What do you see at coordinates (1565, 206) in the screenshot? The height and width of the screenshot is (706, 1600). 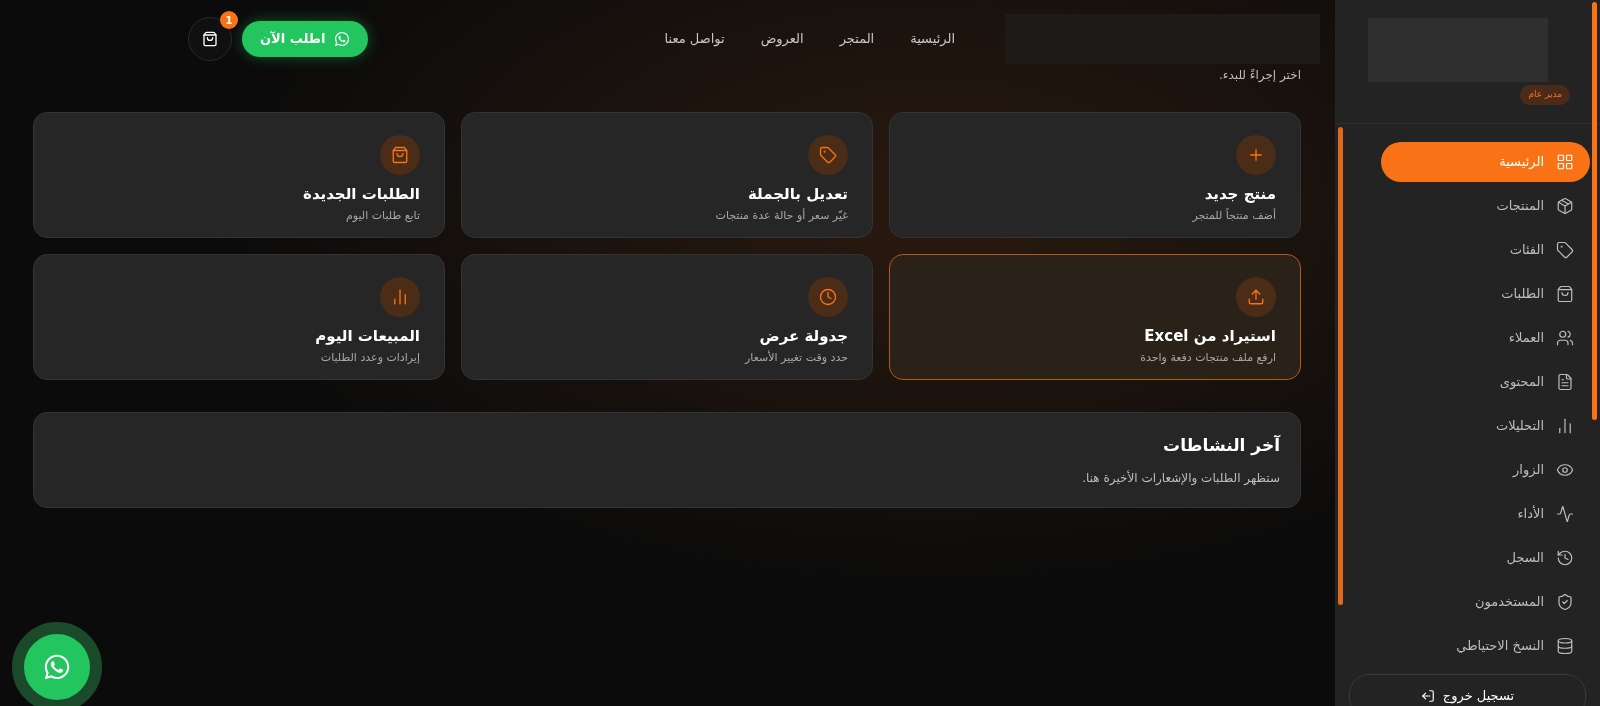 I see `box-icon` at bounding box center [1565, 206].